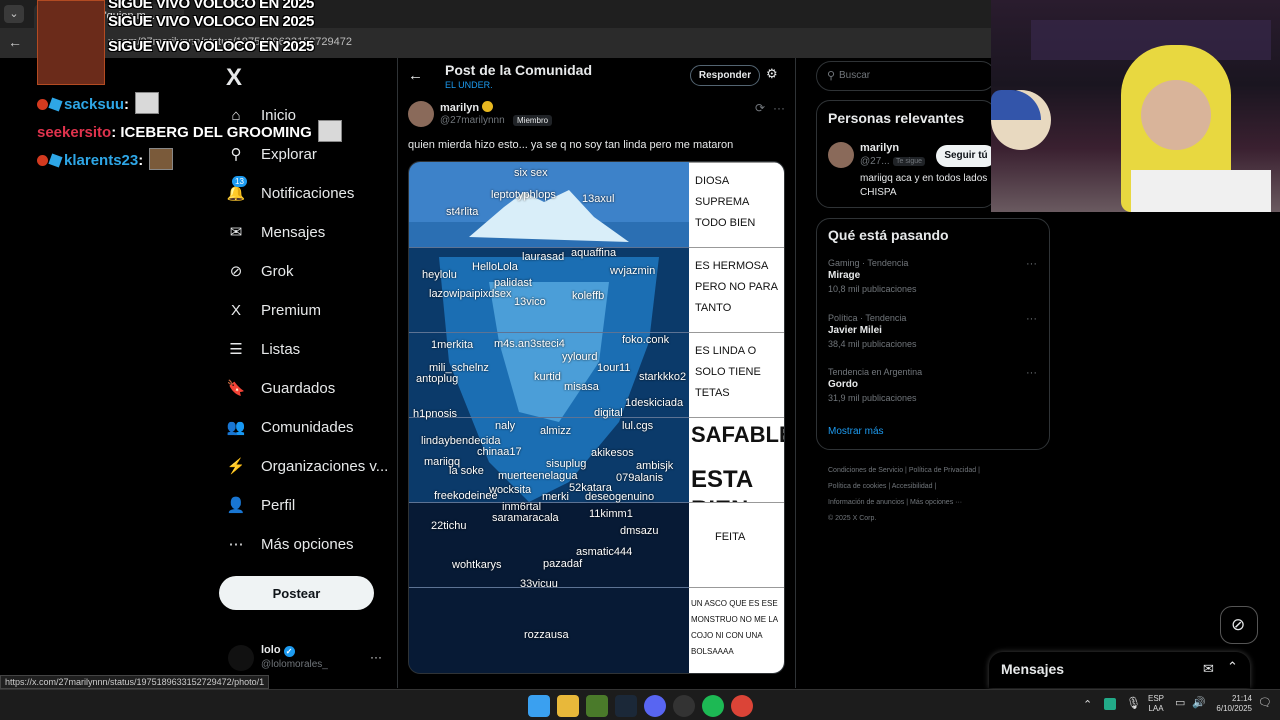  What do you see at coordinates (597, 706) in the screenshot?
I see `minecraft-icon` at bounding box center [597, 706].